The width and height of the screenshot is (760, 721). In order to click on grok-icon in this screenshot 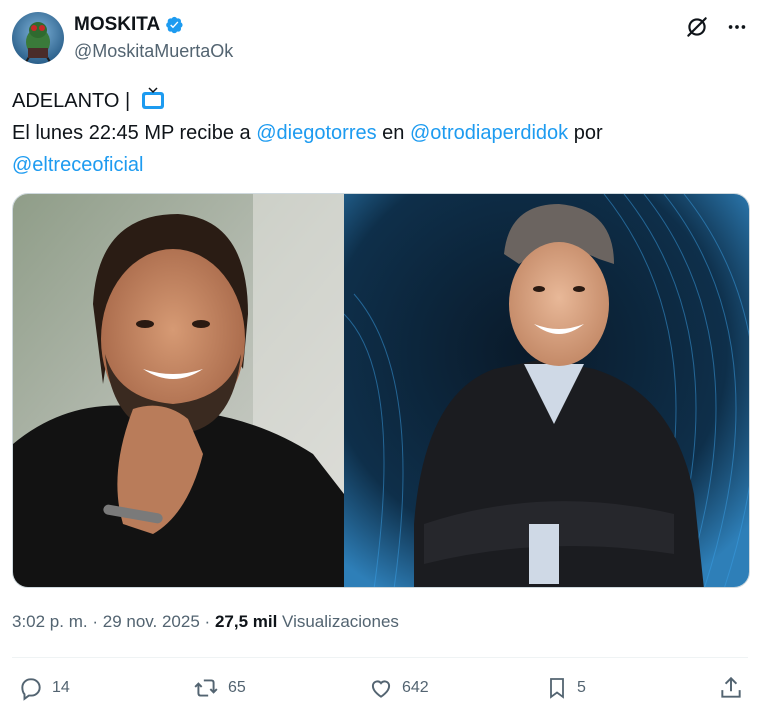, I will do `click(697, 27)`.